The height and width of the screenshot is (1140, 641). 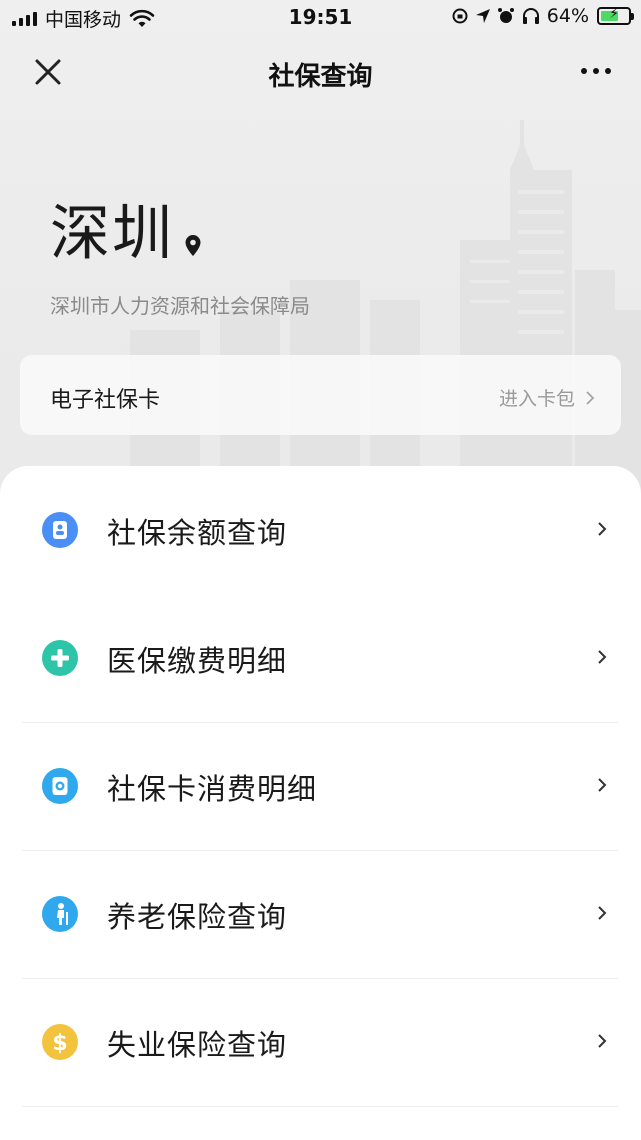 What do you see at coordinates (536, 399) in the screenshot?
I see `card-link-label: 进入卡包` at bounding box center [536, 399].